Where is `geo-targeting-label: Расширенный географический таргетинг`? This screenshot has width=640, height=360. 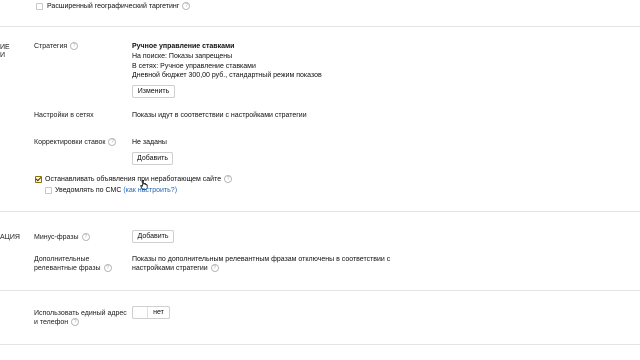
geo-targeting-label: Расширенный географический таргетинг is located at coordinates (113, 6).